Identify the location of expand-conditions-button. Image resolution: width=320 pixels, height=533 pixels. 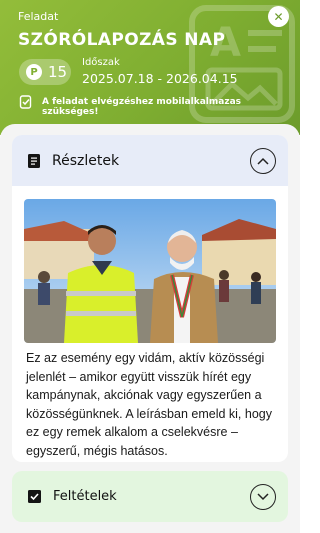
(263, 496).